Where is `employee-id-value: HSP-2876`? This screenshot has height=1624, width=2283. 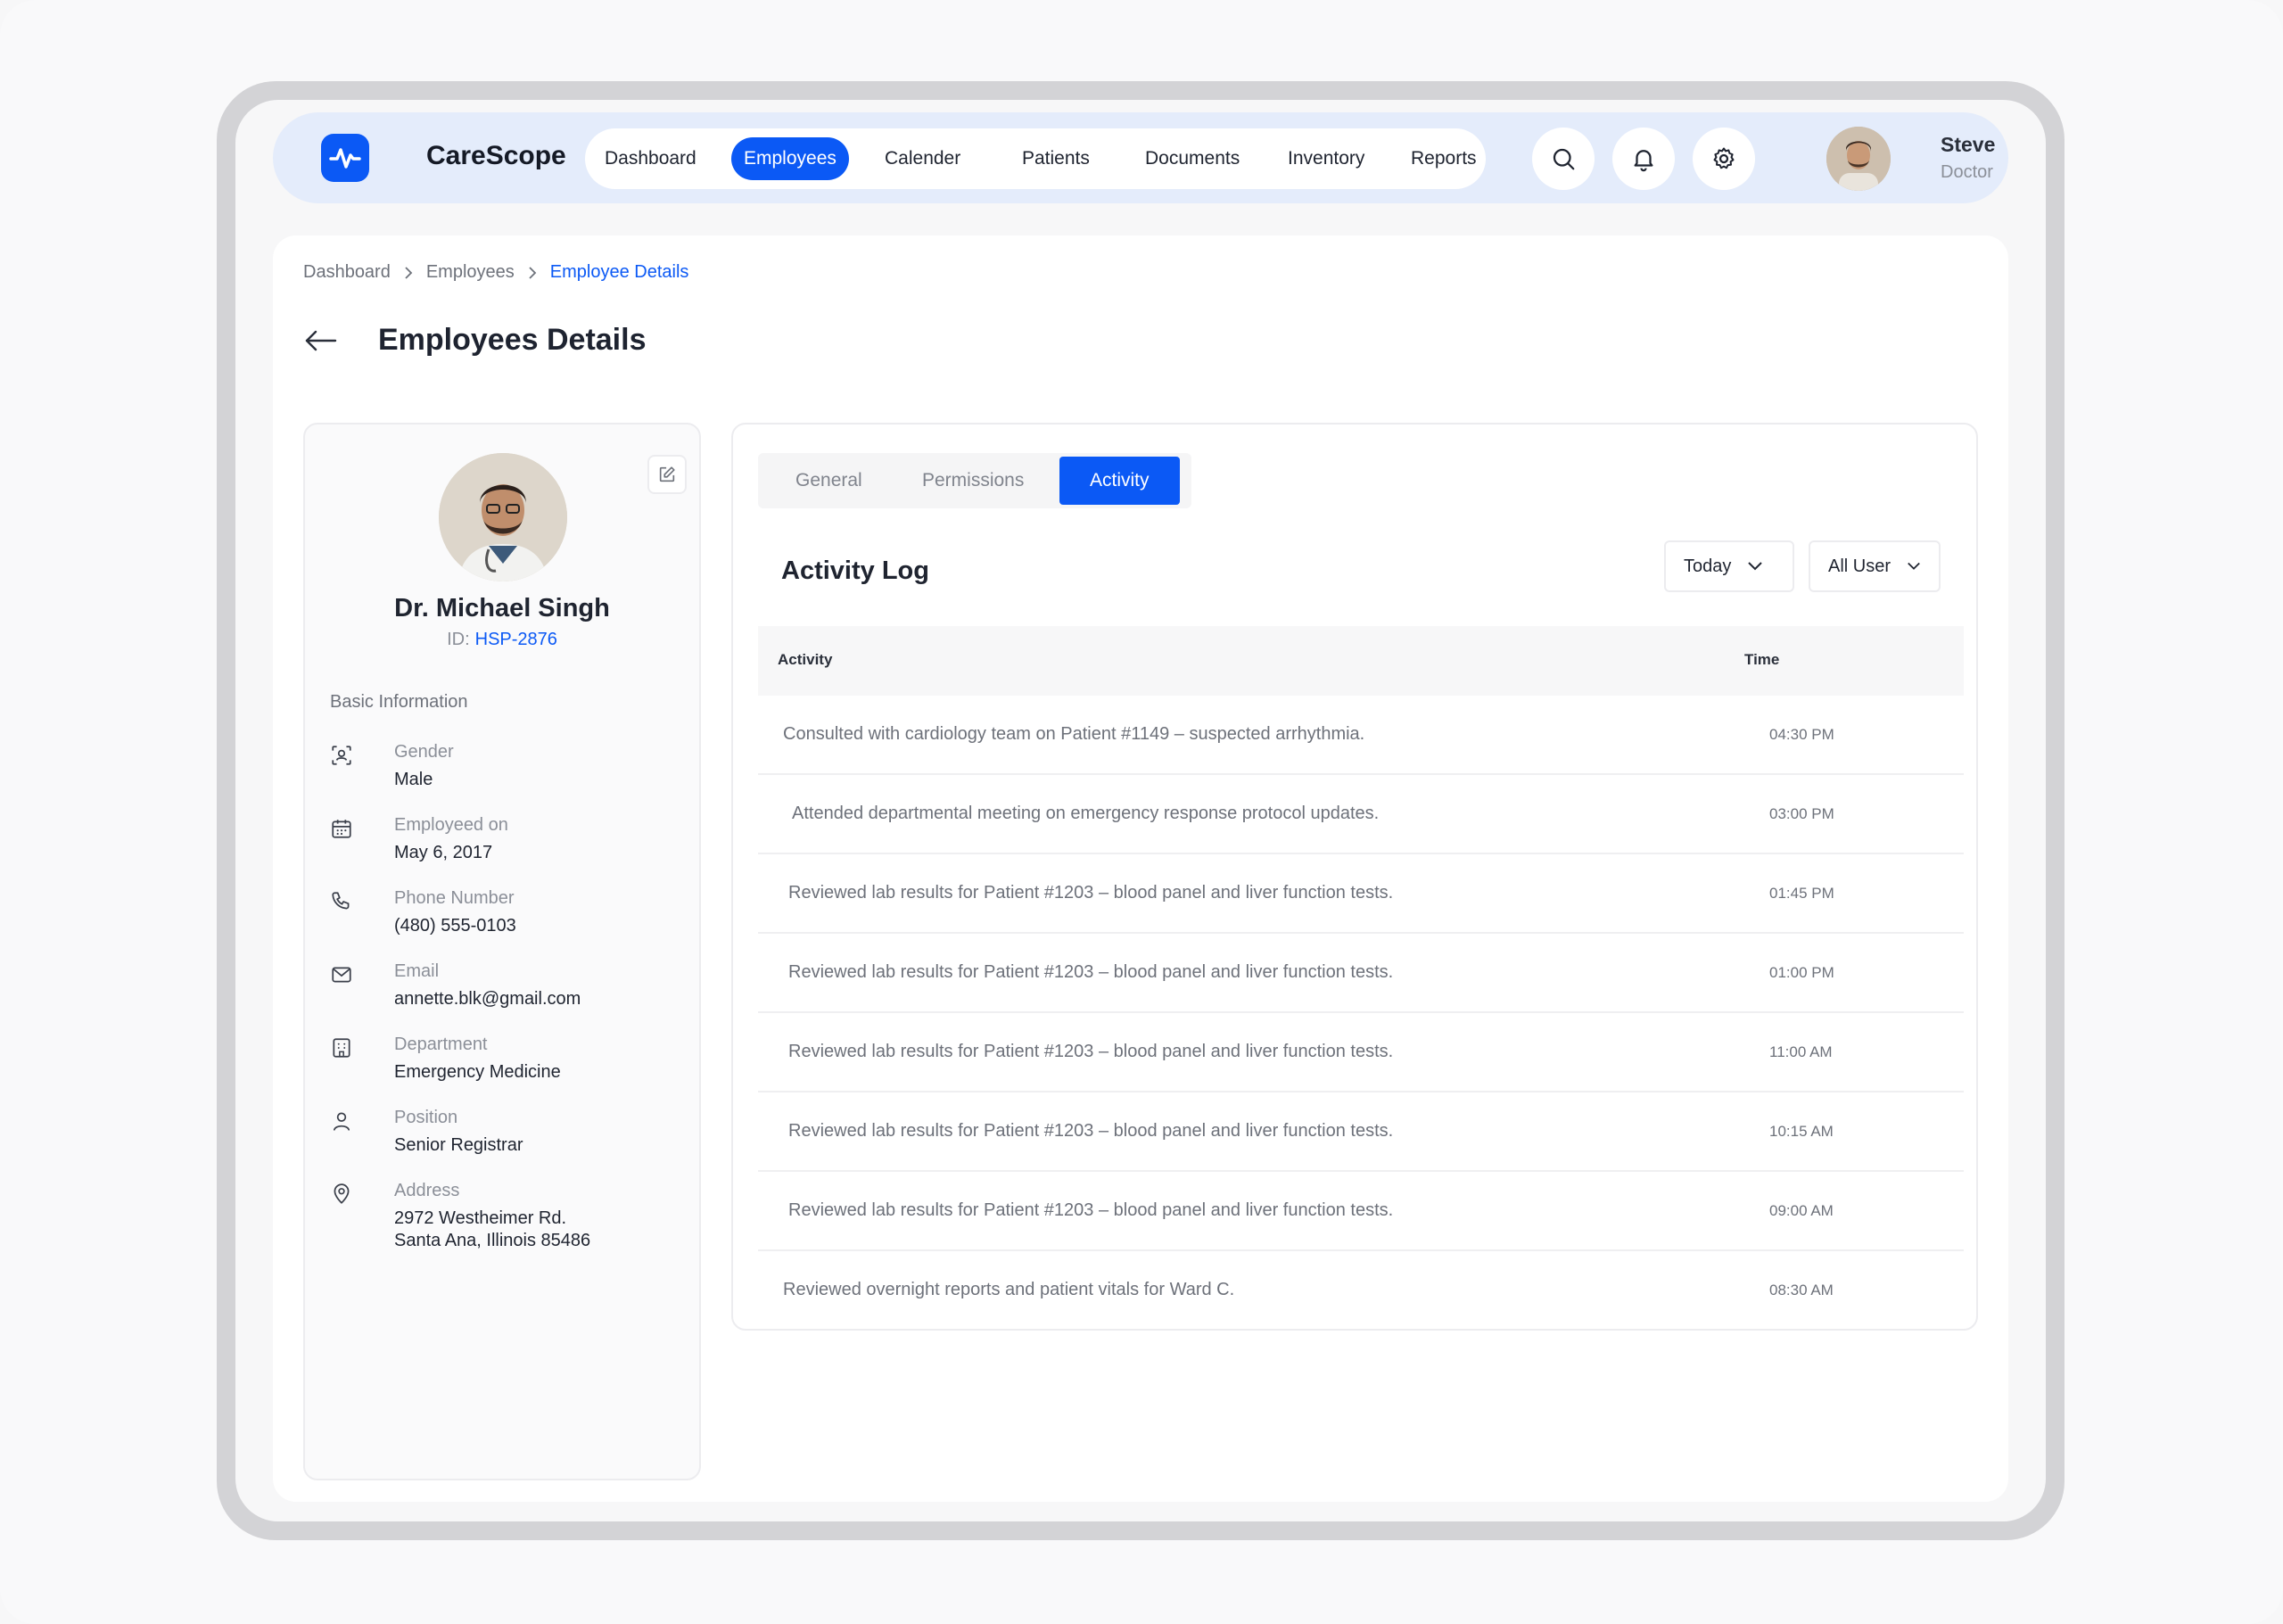
employee-id-value: HSP-2876 is located at coordinates (515, 639).